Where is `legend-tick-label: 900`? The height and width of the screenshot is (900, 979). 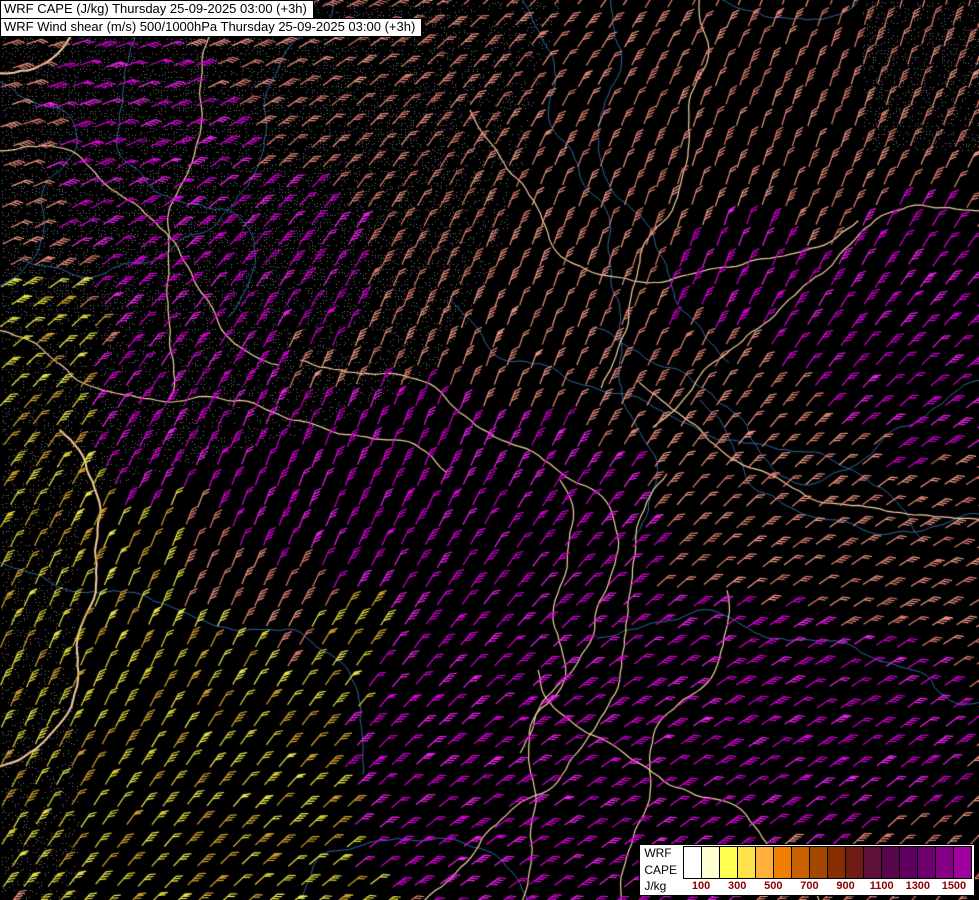 legend-tick-label: 900 is located at coordinates (845, 886).